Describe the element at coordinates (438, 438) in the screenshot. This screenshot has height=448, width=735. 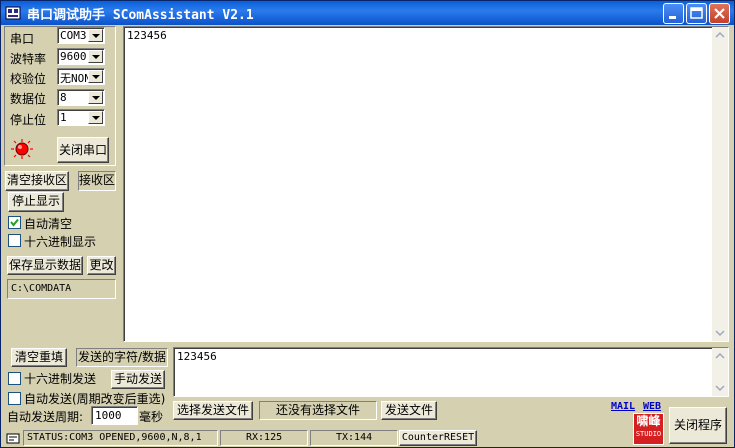
I see `counter-reset-button: CounterRESET` at that location.